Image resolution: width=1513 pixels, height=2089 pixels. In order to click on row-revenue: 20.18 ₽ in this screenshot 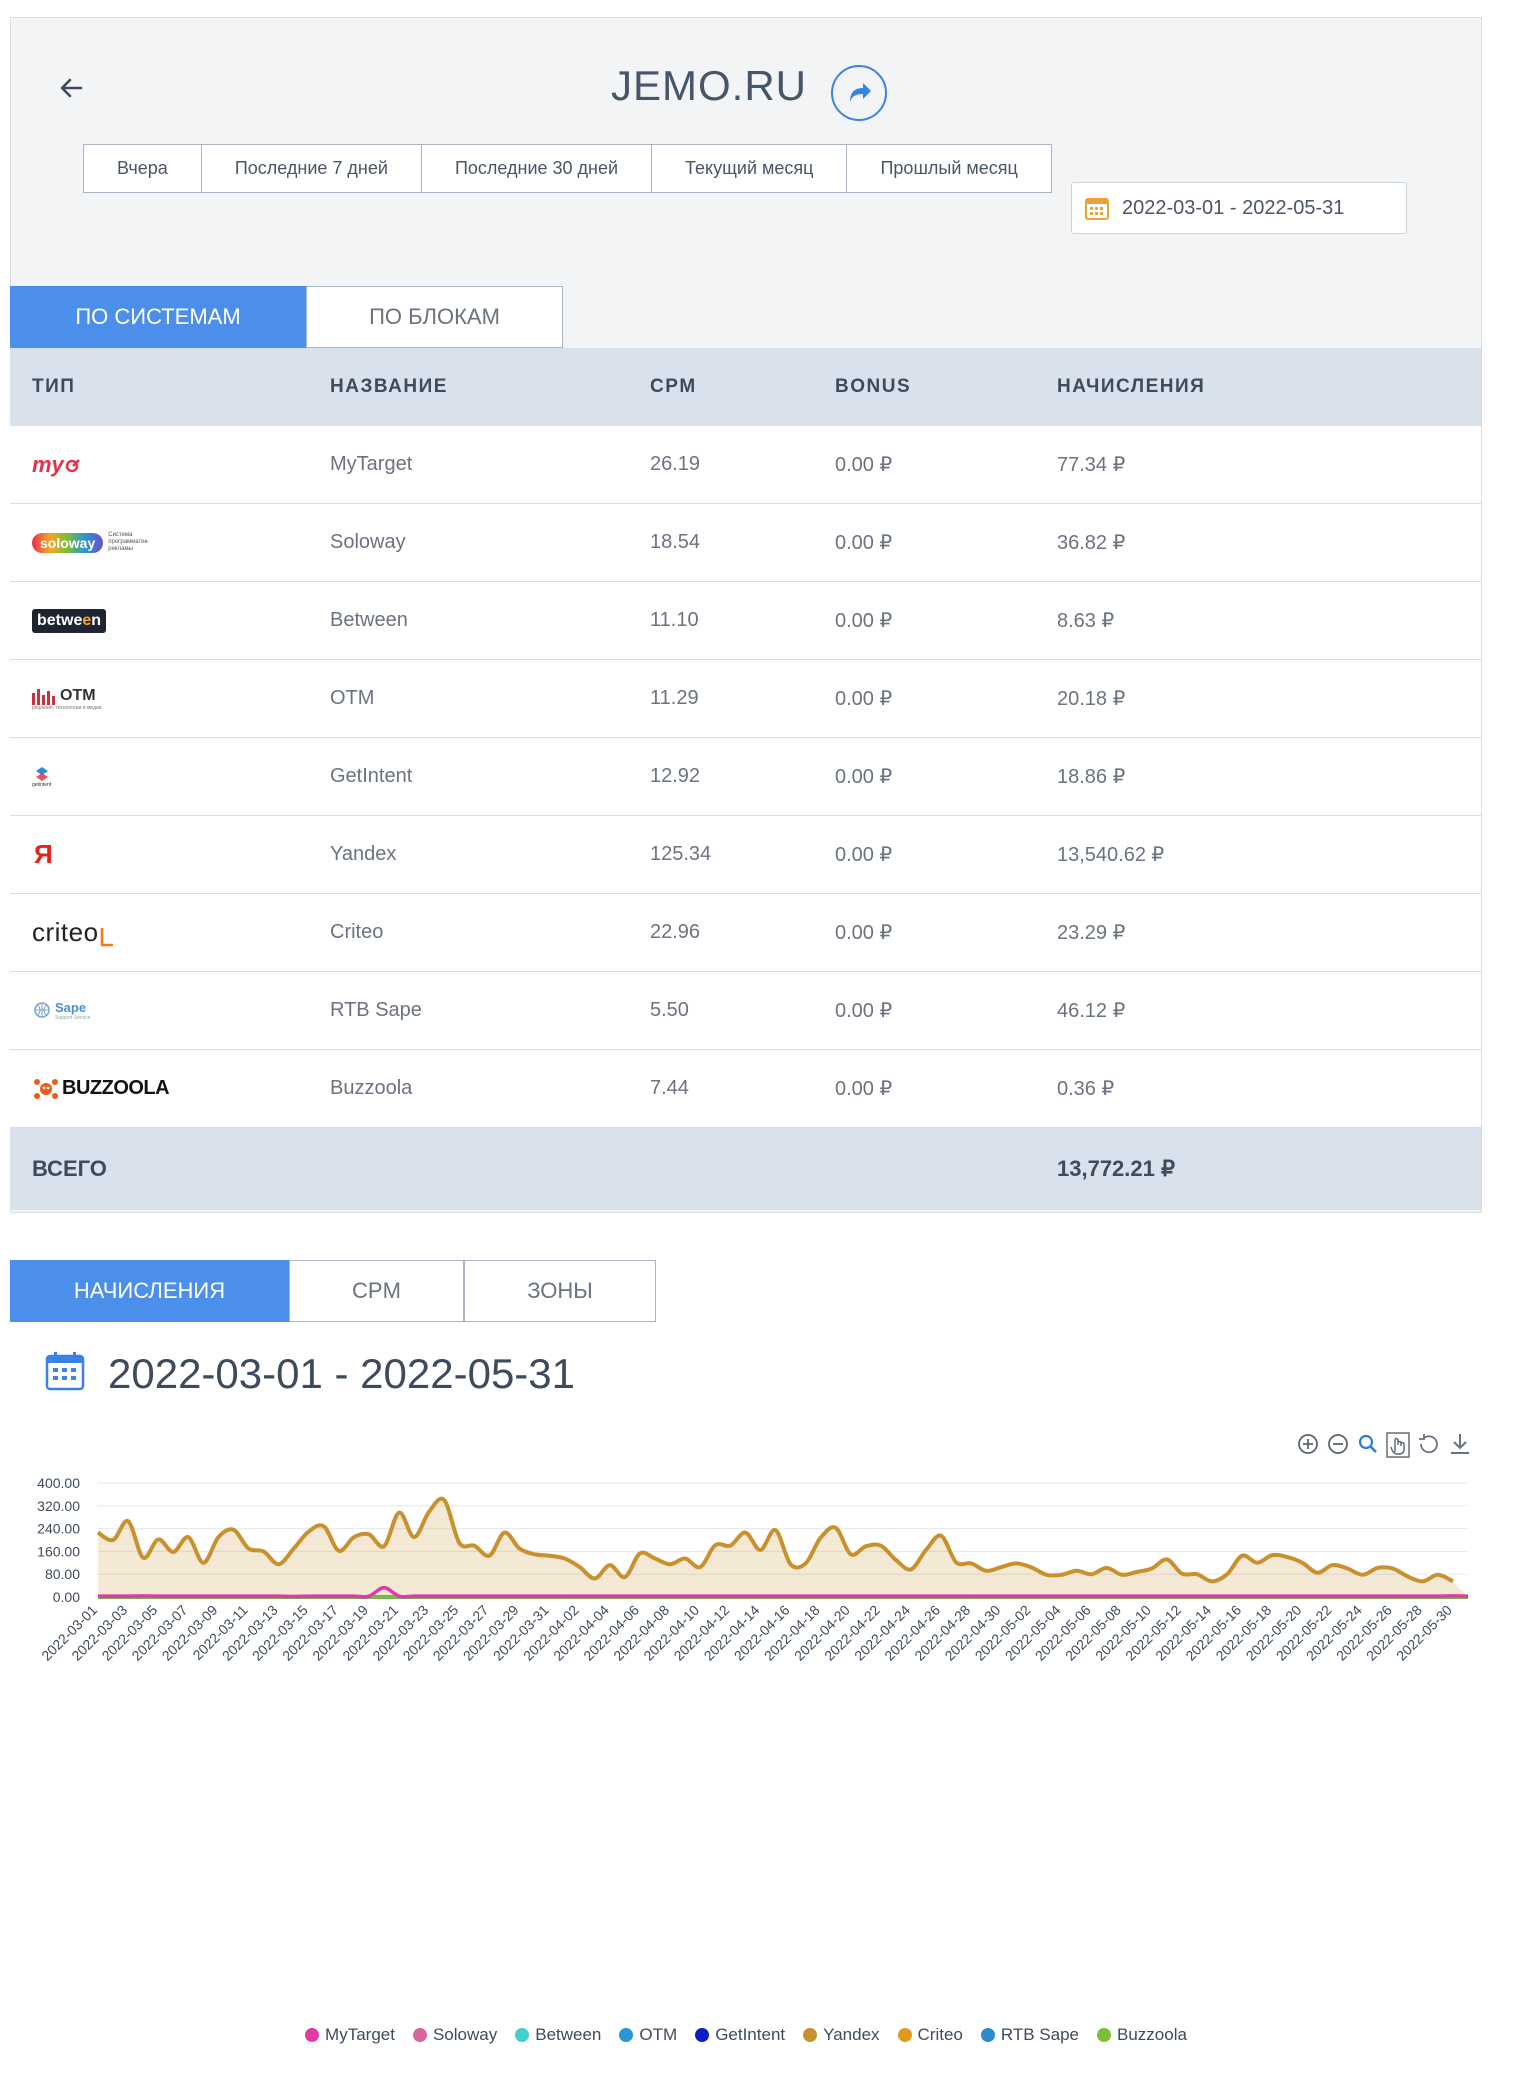, I will do `click(1091, 699)`.